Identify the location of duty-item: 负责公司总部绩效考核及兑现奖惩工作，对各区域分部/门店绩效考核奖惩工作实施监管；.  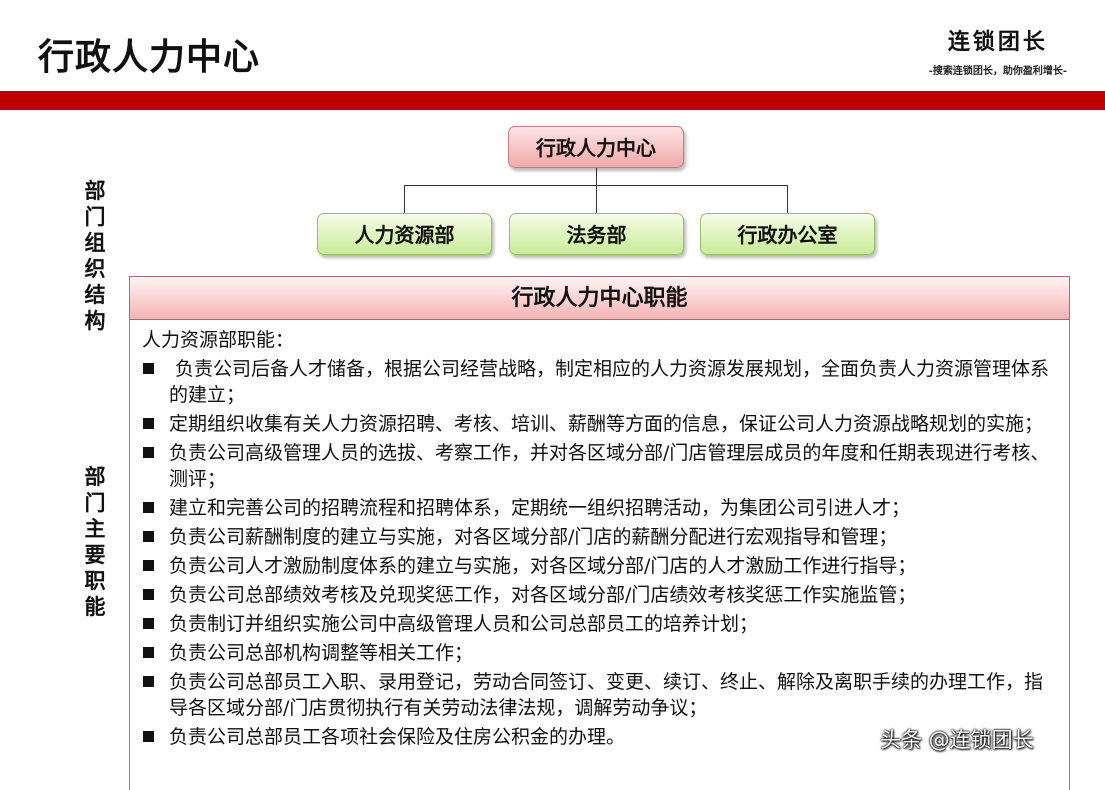
(600, 595).